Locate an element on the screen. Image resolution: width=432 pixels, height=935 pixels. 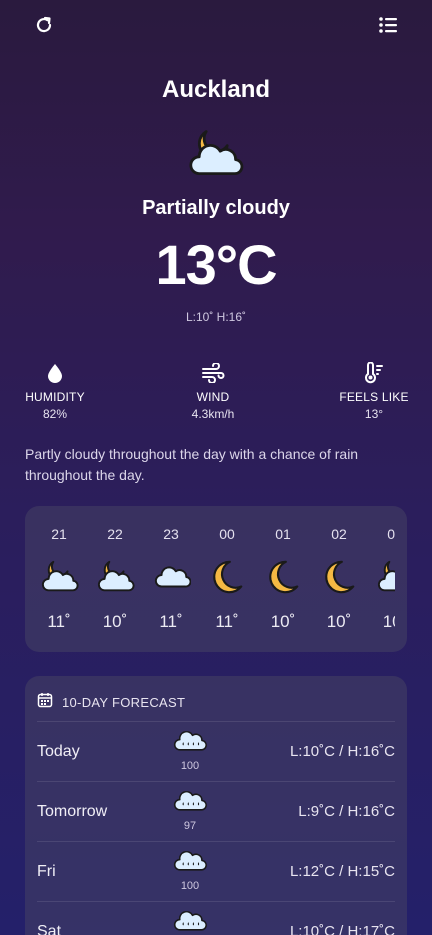
hour-item: 02 10˚ is located at coordinates (339, 579).